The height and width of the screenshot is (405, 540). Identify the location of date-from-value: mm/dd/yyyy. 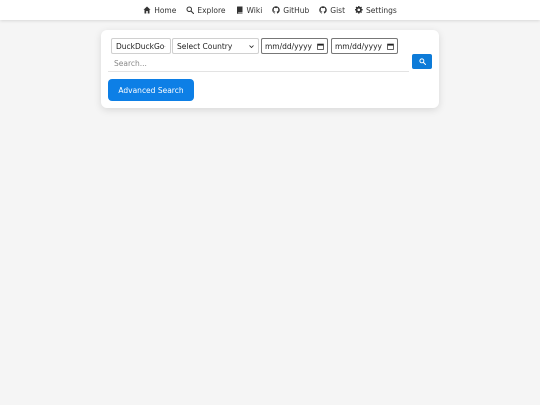
(288, 46).